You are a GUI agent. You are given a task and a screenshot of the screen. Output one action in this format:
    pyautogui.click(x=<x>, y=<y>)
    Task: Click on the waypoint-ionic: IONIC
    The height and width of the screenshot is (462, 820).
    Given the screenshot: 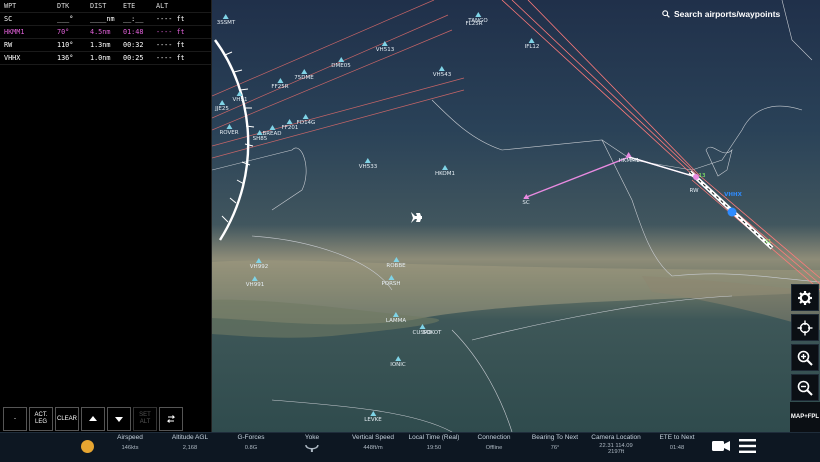 What is the action you would take?
    pyautogui.click(x=398, y=362)
    